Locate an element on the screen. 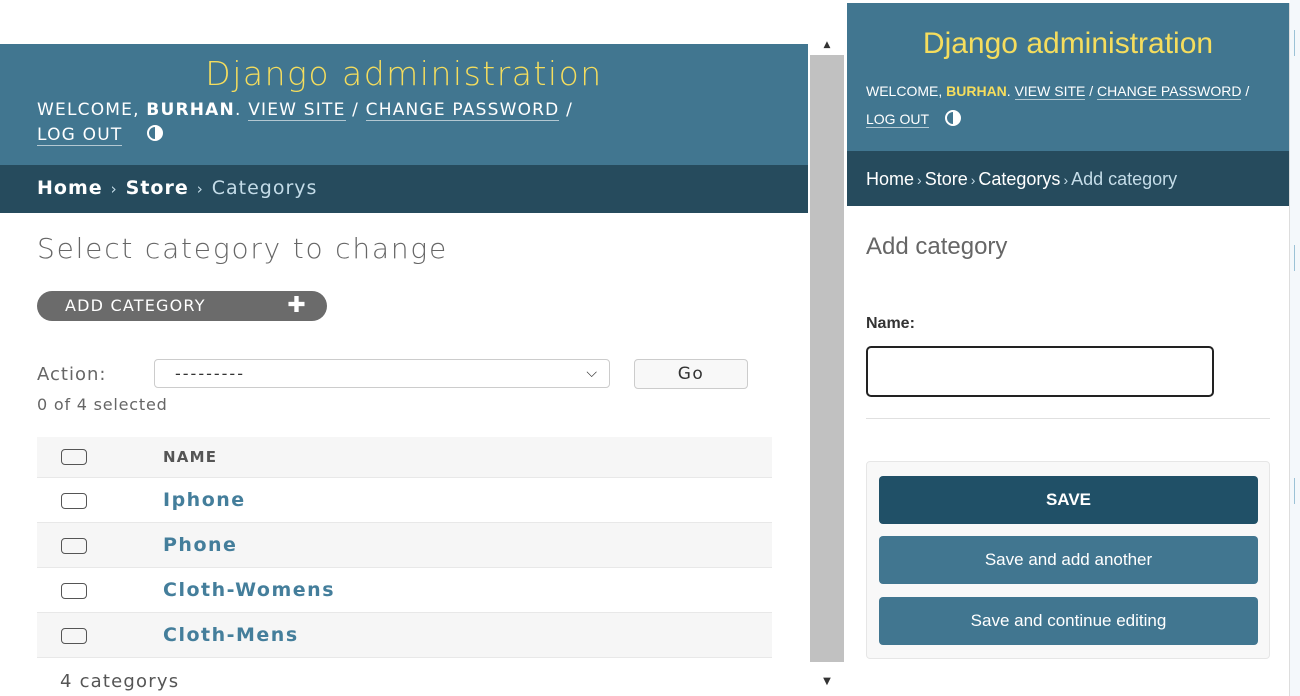 The height and width of the screenshot is (696, 1300). action-select: --------- ⌵ is located at coordinates (382, 373).